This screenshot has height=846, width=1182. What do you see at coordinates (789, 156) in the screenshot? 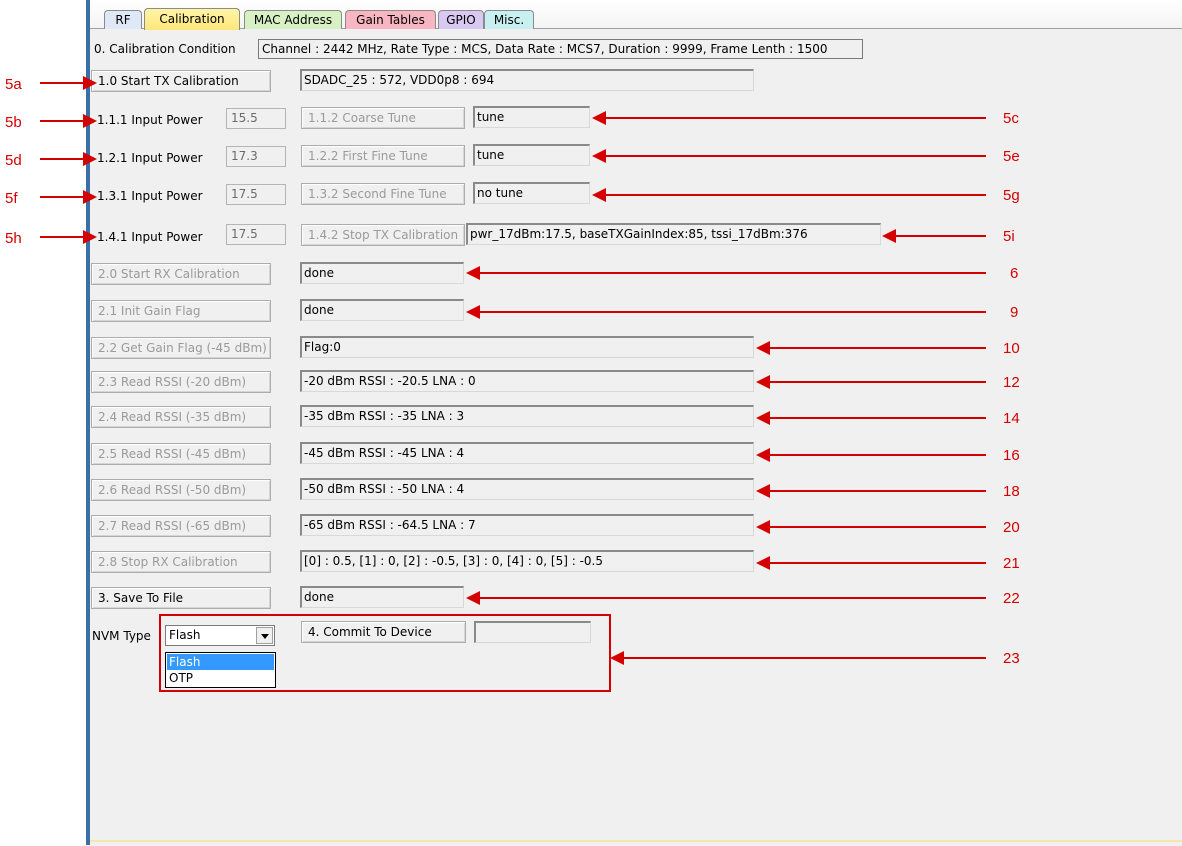
I see `arrow-5e` at bounding box center [789, 156].